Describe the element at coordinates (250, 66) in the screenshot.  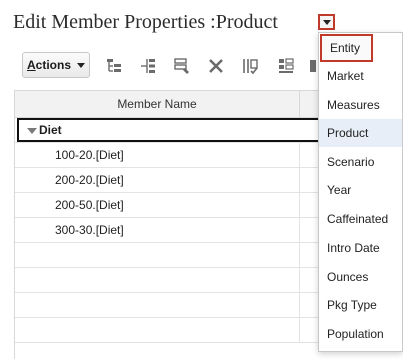
I see `validate-icon` at that location.